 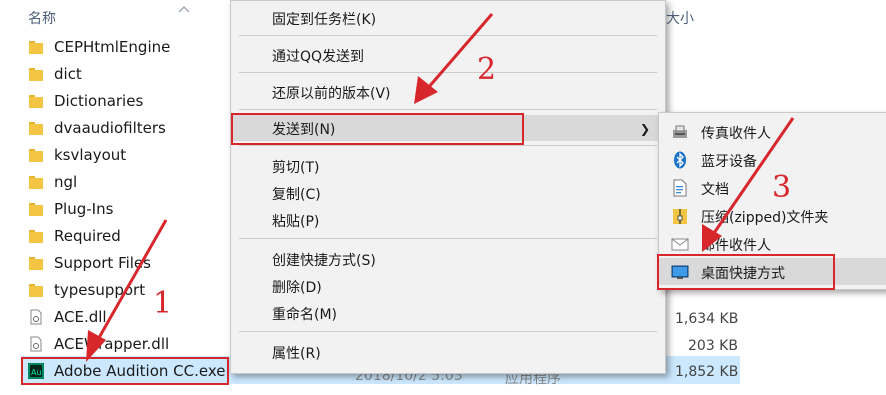 I want to click on document-icon, so click(x=680, y=188).